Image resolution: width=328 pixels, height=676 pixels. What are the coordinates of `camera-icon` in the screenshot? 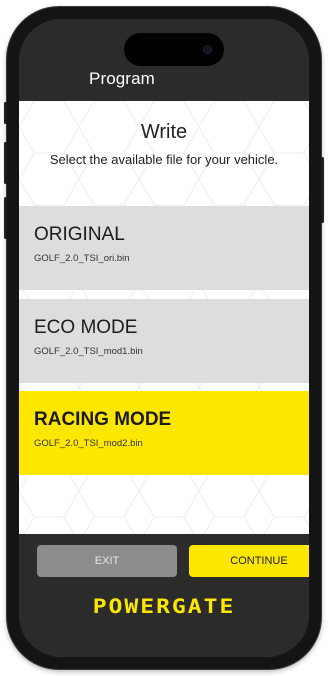 It's located at (207, 49).